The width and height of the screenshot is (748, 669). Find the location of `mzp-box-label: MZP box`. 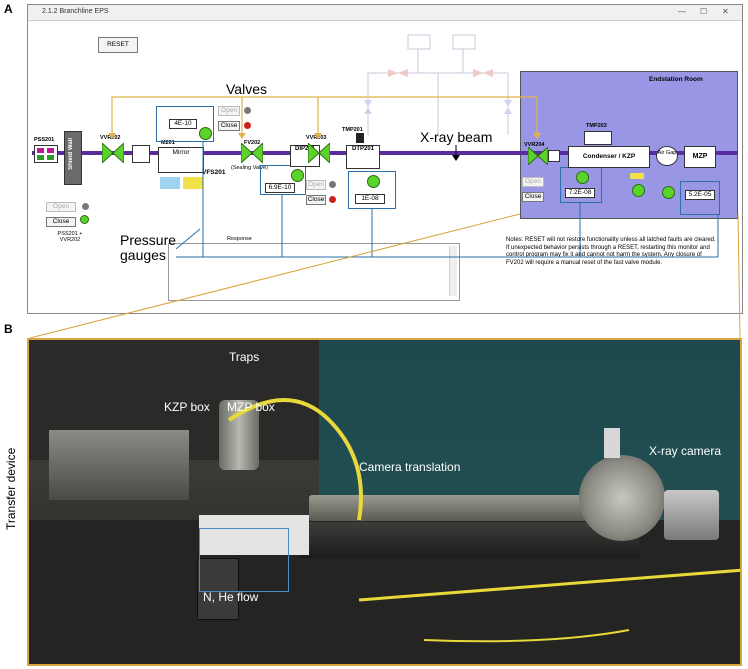

mzp-box-label: MZP box is located at coordinates (251, 407).